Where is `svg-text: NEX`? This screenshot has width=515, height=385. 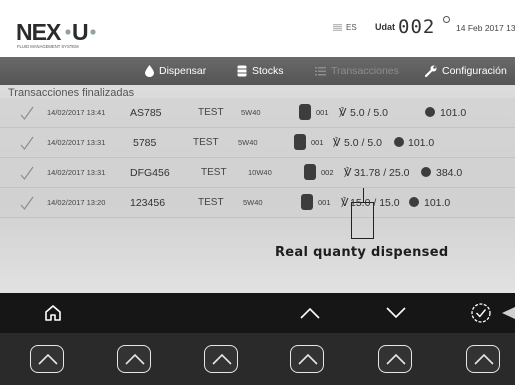 svg-text: NEX is located at coordinates (39, 32).